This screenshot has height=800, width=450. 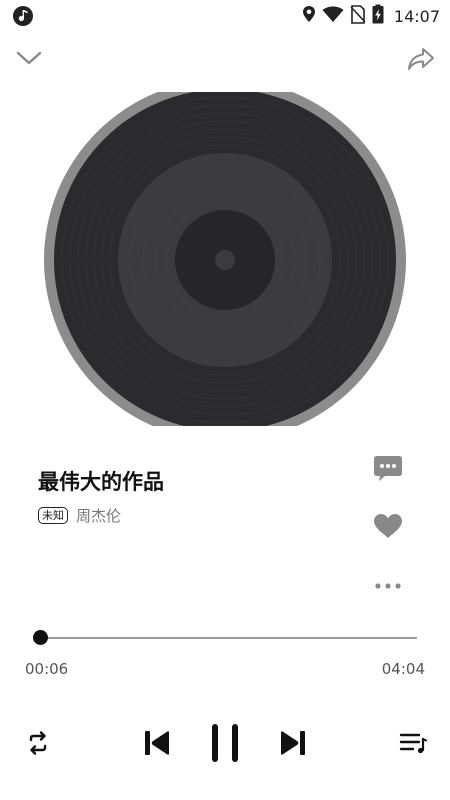 I want to click on status-bar-right: 14:07, so click(x=371, y=16).